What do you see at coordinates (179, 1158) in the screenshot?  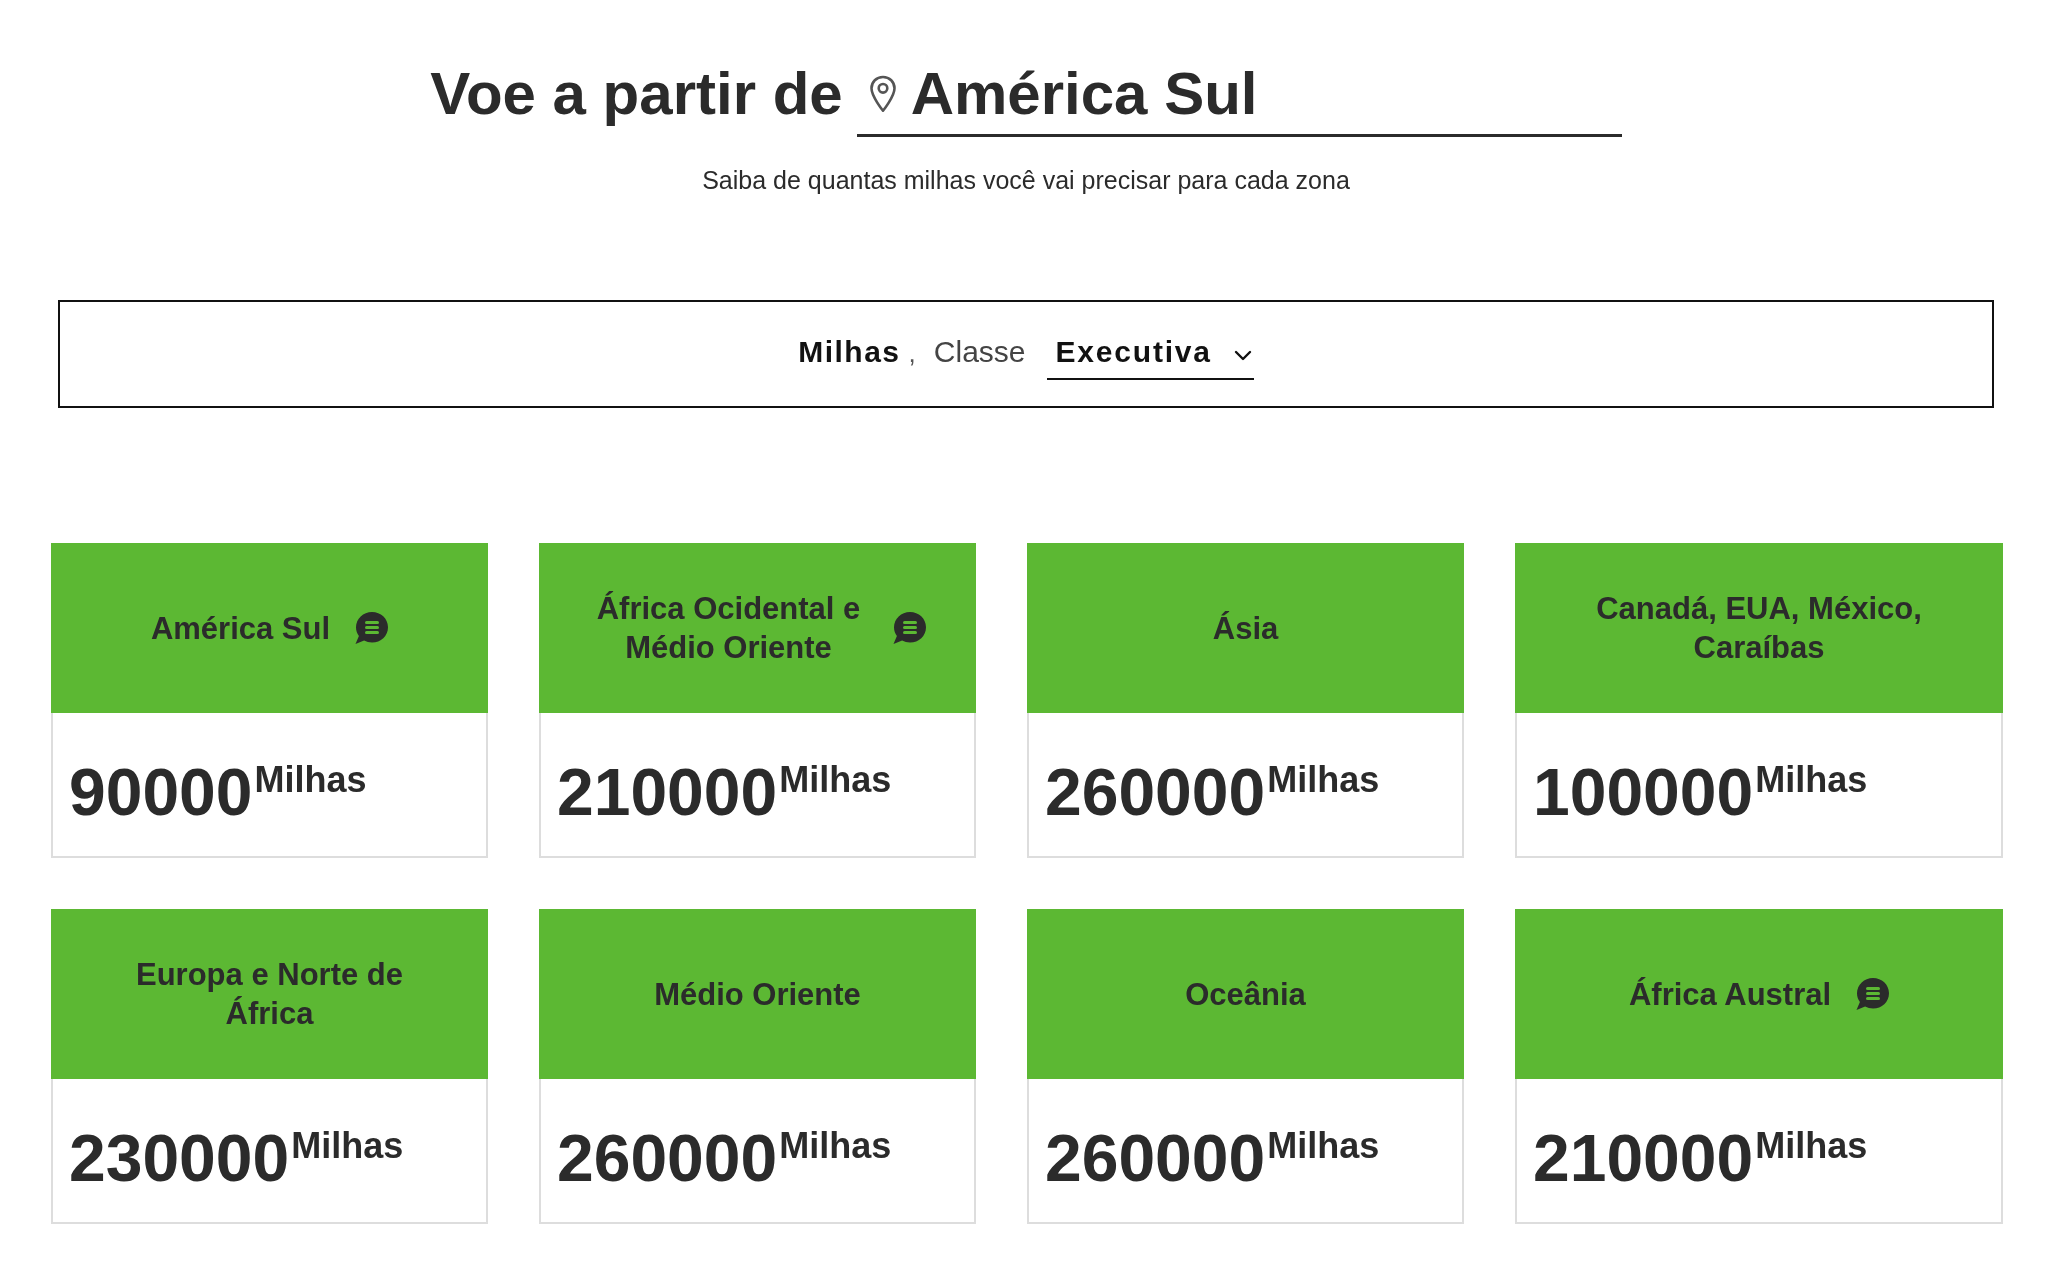 I see `miles-value: 230000` at bounding box center [179, 1158].